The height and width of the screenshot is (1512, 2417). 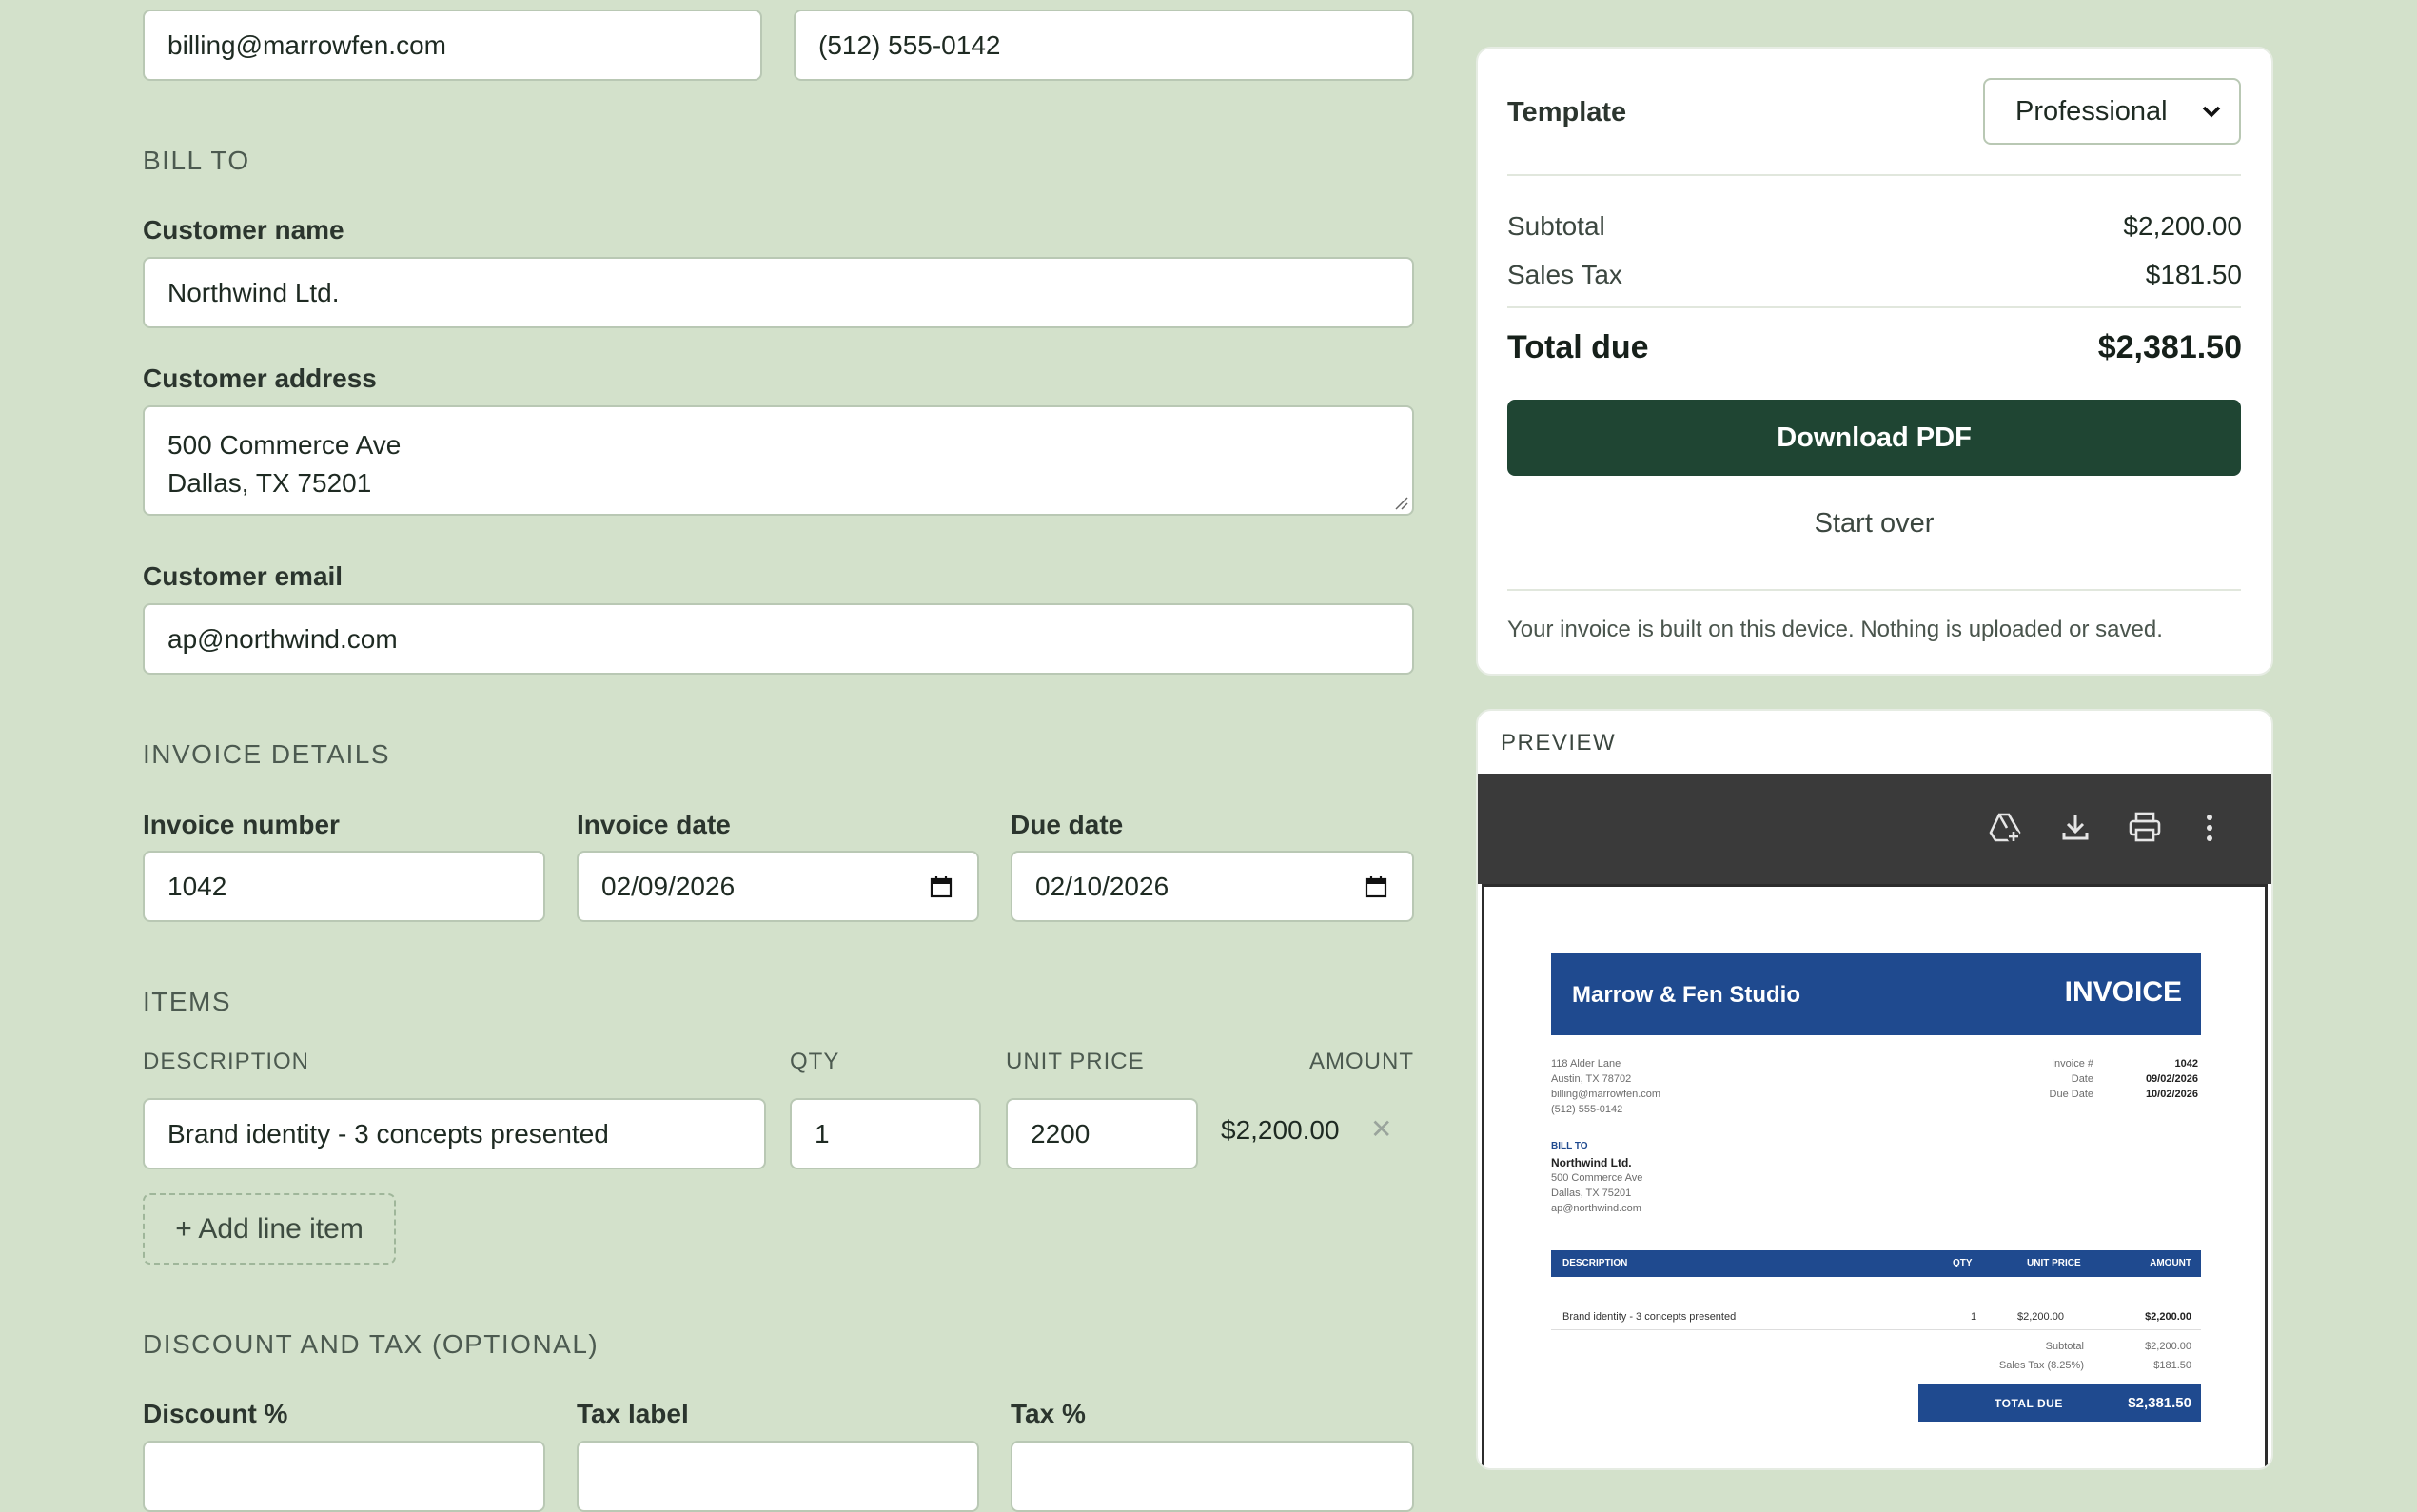 I want to click on item-description-input: Brand identity - 3 concepts presented, so click(x=454, y=1133).